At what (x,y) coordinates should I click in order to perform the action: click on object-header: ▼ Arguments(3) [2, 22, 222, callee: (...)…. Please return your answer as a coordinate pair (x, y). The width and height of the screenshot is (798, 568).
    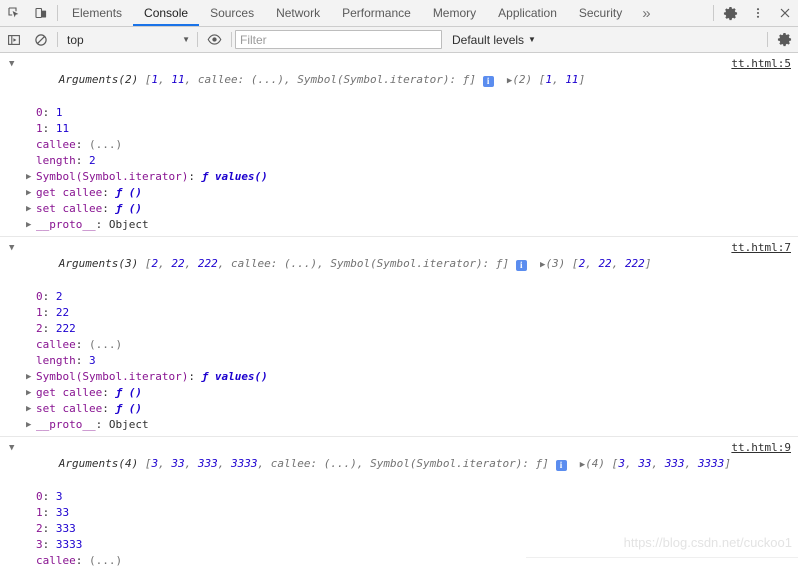
    Looking at the image, I should click on (399, 264).